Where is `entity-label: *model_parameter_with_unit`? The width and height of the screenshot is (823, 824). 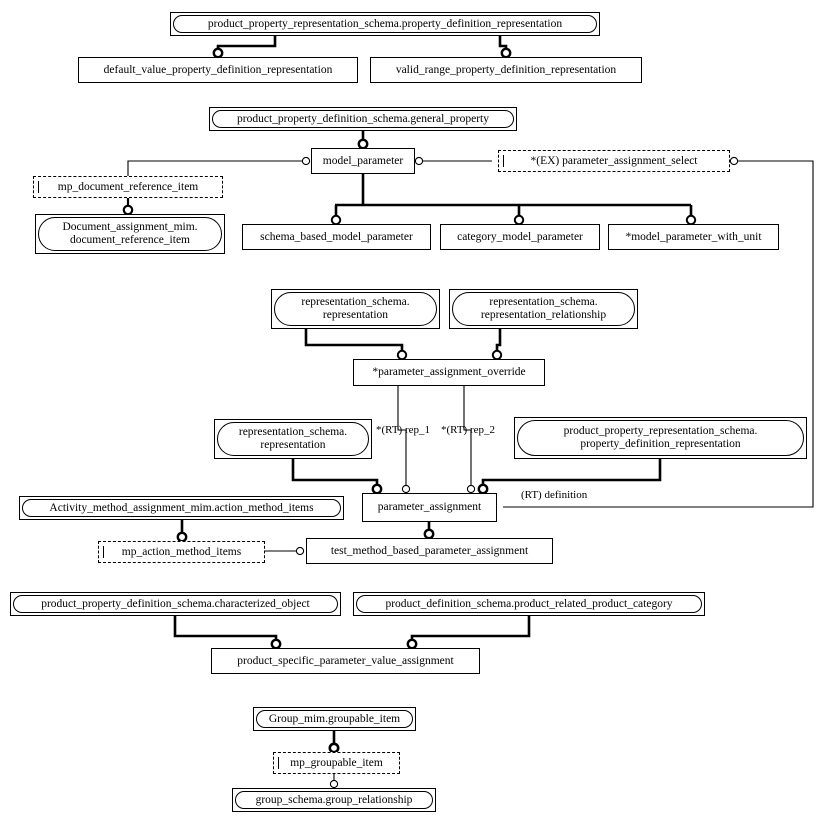 entity-label: *model_parameter_with_unit is located at coordinates (693, 236).